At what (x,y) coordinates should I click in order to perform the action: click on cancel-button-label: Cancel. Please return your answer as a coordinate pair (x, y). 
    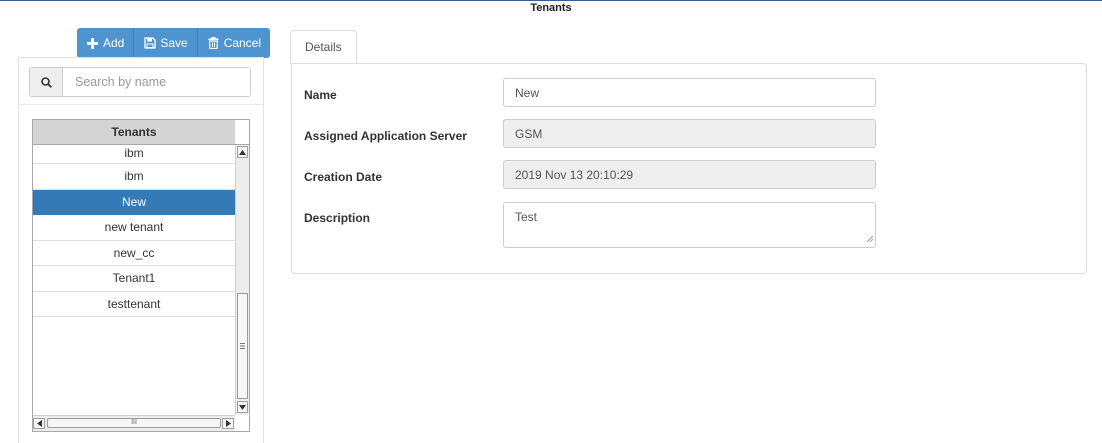
    Looking at the image, I should click on (242, 43).